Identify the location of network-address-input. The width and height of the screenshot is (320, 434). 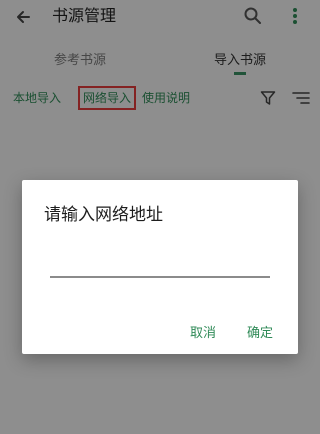
(160, 268).